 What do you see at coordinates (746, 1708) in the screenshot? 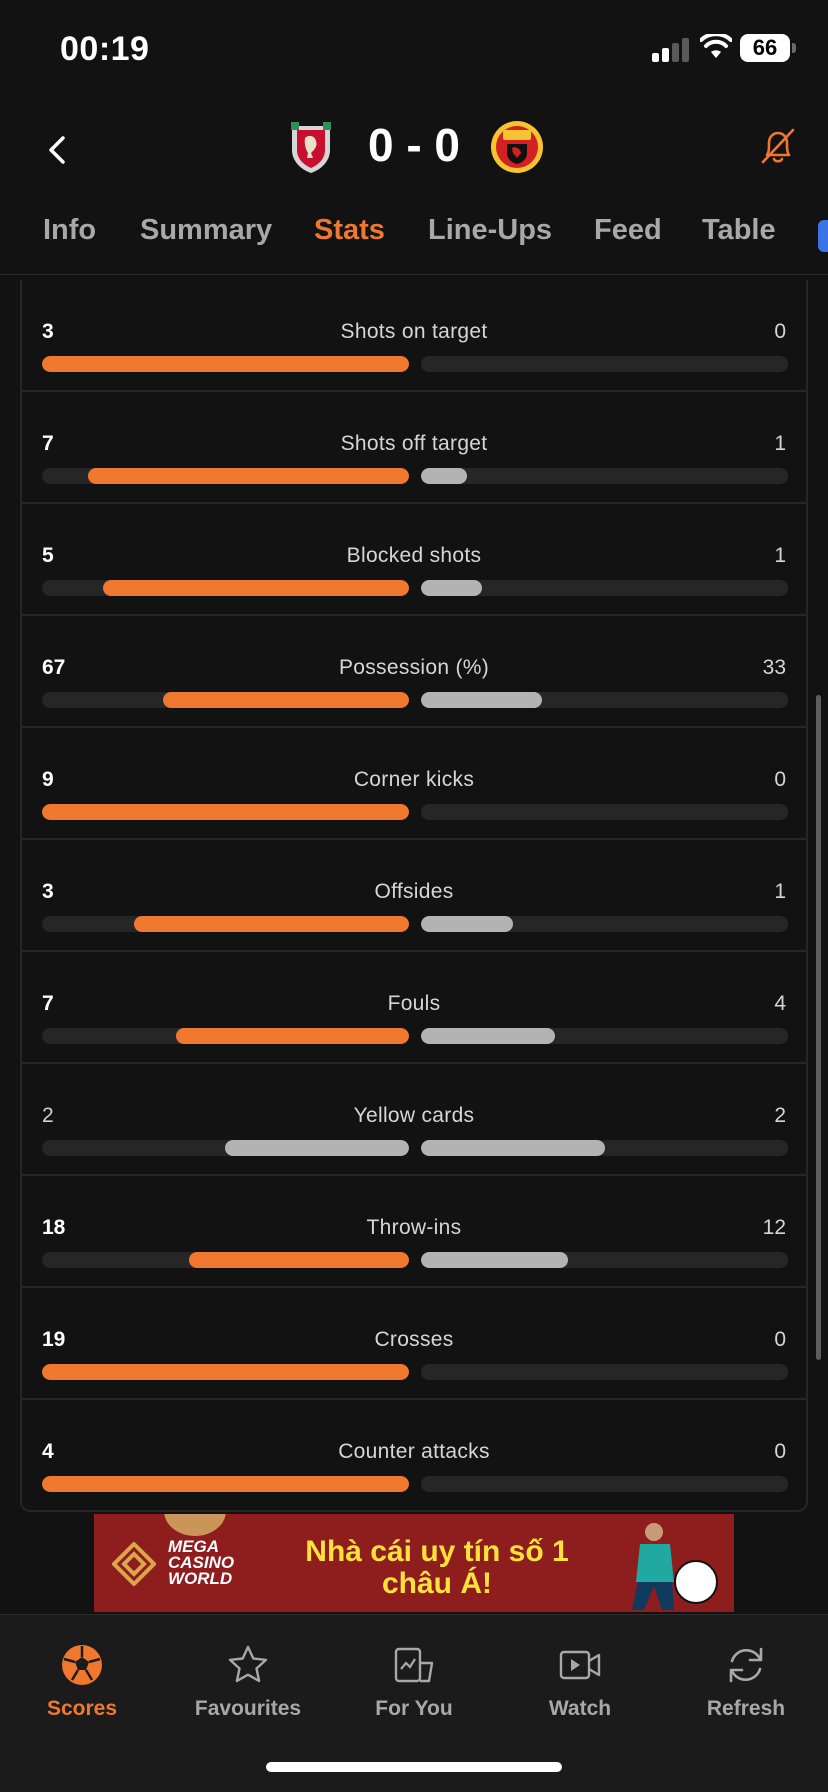
I see `nav-label-refresh: Refresh` at bounding box center [746, 1708].